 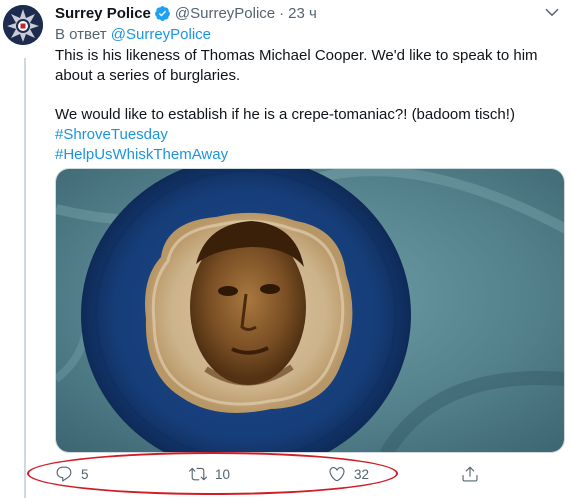 What do you see at coordinates (552, 12) in the screenshot?
I see `chevron-down-icon` at bounding box center [552, 12].